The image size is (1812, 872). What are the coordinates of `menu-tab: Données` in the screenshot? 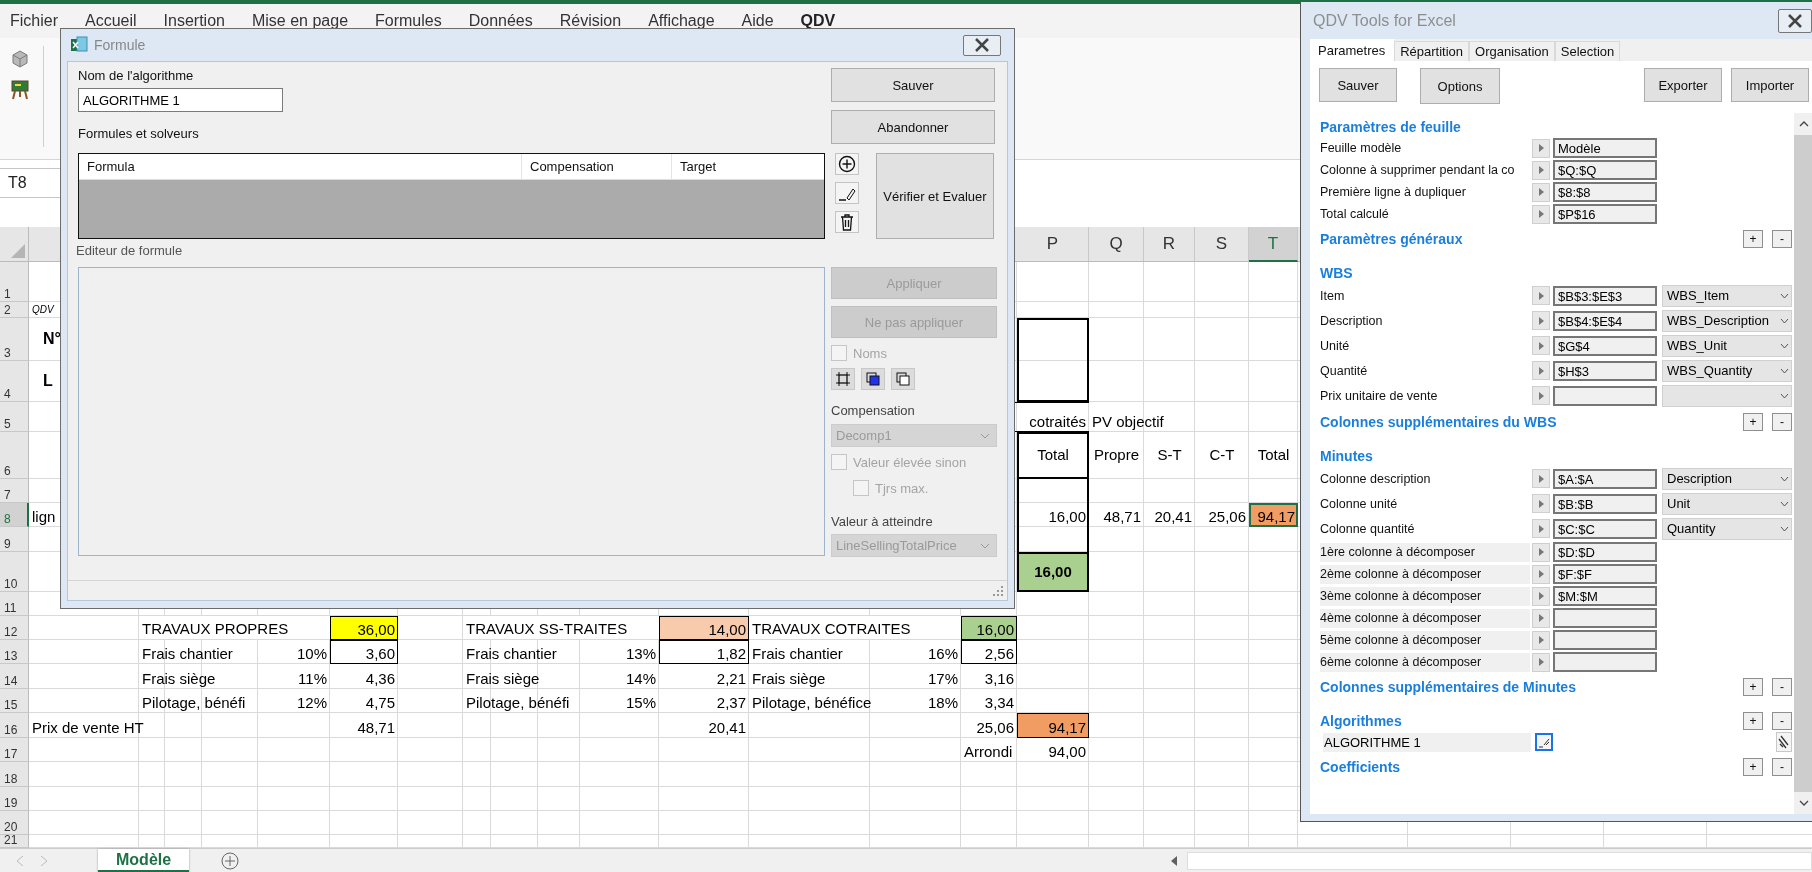 It's located at (500, 21).